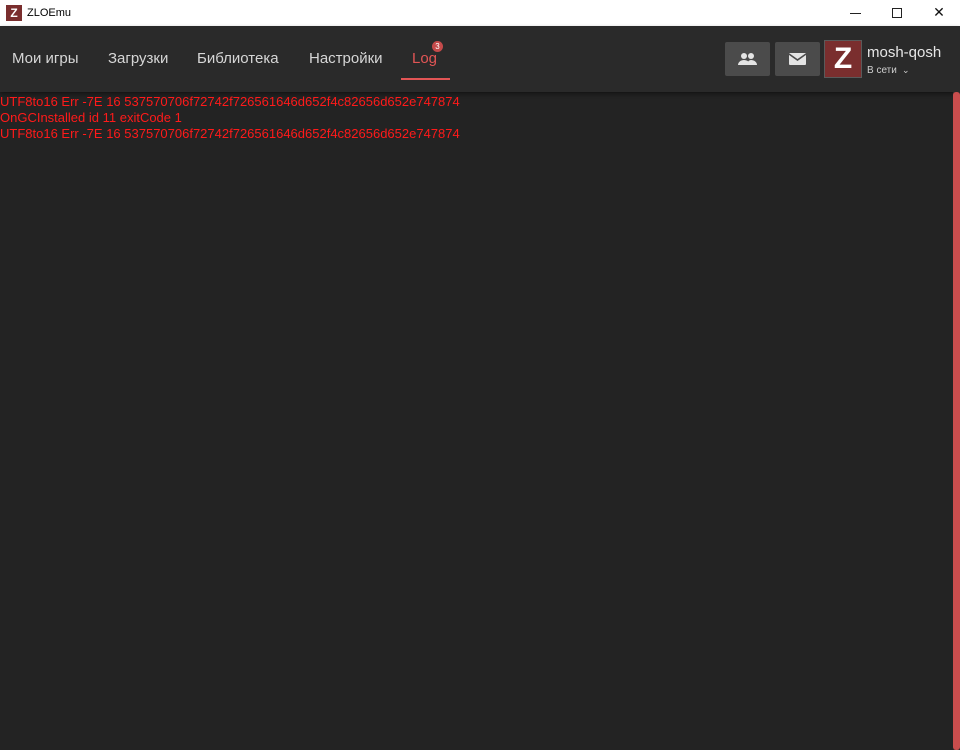  I want to click on avatar-letter: Z, so click(843, 58).